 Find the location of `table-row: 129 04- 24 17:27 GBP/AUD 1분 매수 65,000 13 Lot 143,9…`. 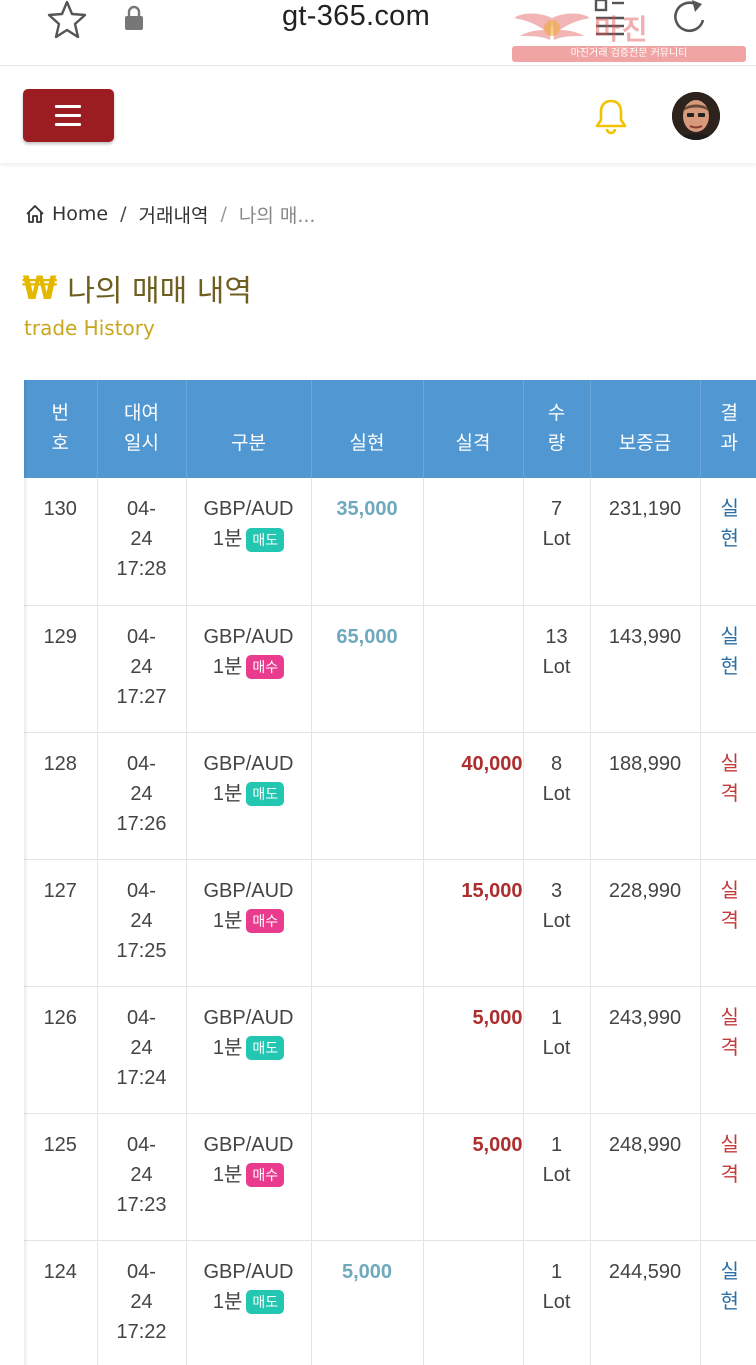

table-row: 129 04- 24 17:27 GBP/AUD 1분 매수 65,000 13 Lot 143,9… is located at coordinates (390, 669).